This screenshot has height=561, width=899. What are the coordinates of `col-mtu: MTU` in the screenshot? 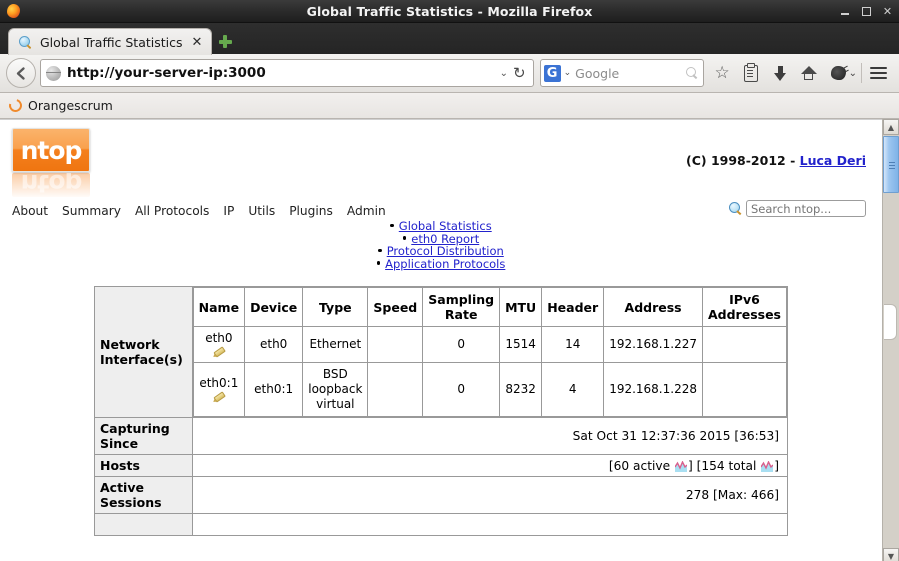 It's located at (521, 307).